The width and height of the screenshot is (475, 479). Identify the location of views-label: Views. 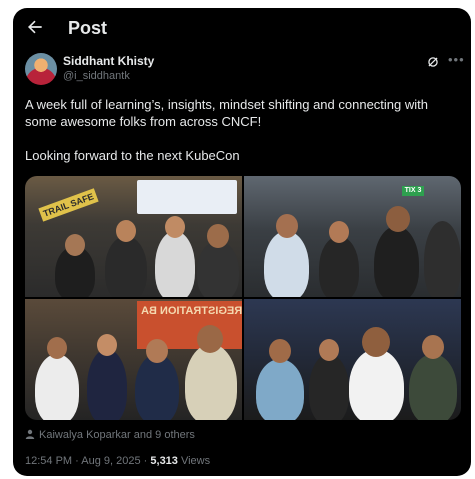
(194, 461).